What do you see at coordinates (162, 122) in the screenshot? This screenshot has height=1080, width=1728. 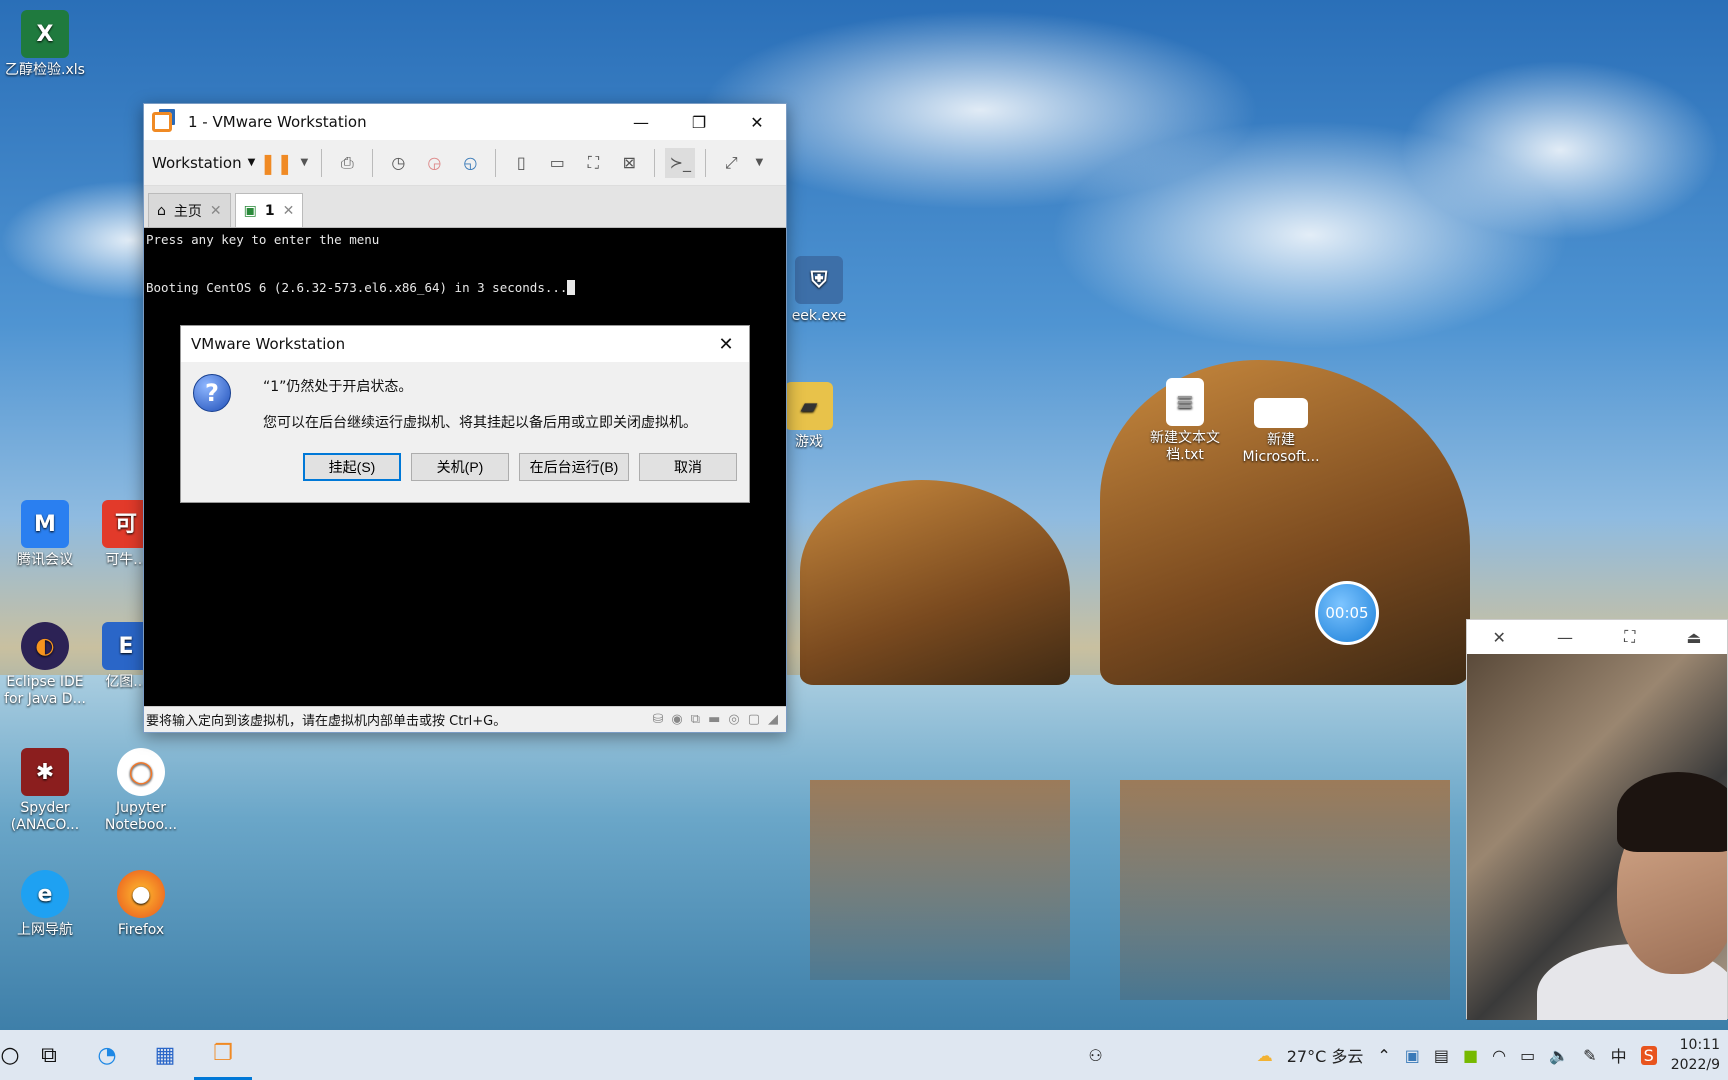 I see `vmware-logo-icon` at bounding box center [162, 122].